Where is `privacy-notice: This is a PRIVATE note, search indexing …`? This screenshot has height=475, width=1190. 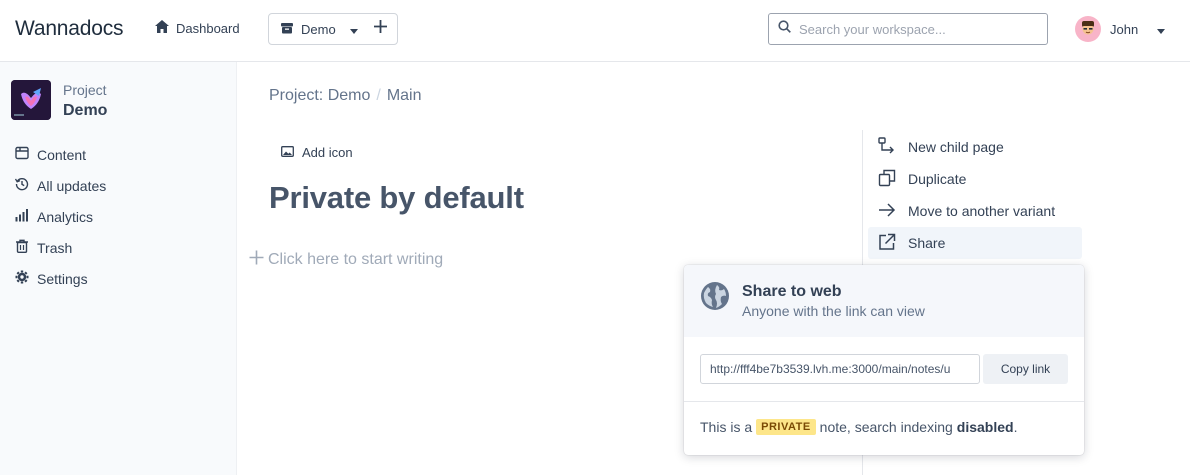
privacy-notice: This is a PRIVATE note, search indexing … is located at coordinates (858, 427).